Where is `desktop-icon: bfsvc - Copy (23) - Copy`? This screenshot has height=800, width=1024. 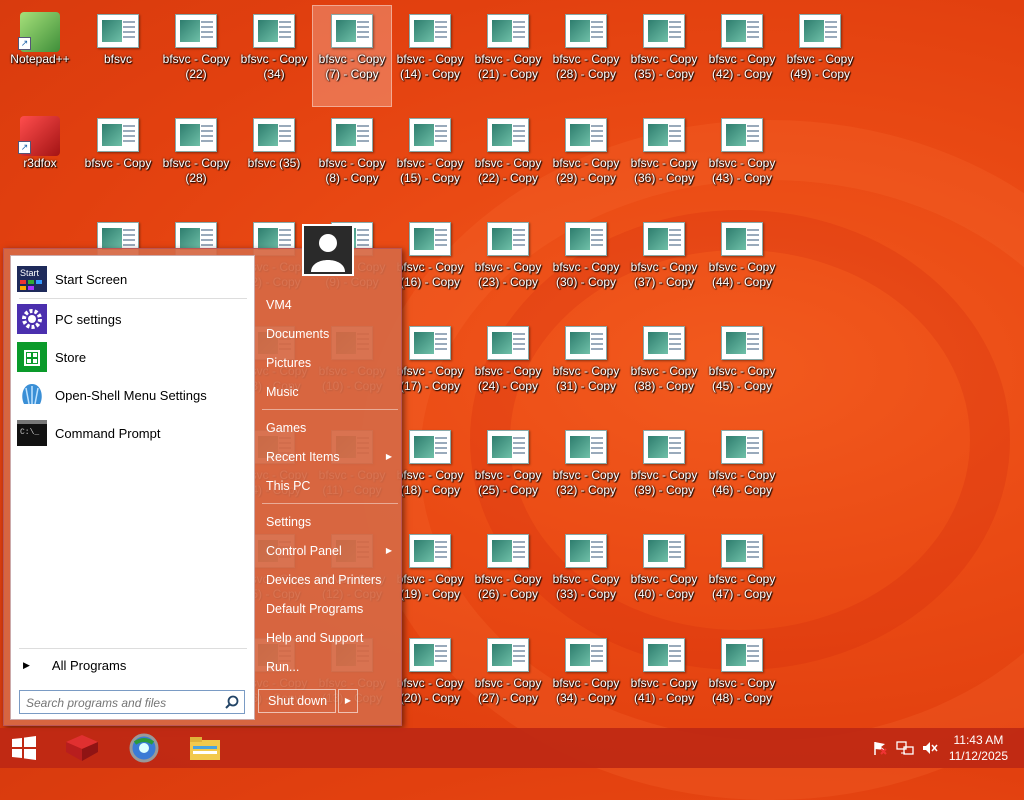 desktop-icon: bfsvc - Copy (23) - Copy is located at coordinates (508, 264).